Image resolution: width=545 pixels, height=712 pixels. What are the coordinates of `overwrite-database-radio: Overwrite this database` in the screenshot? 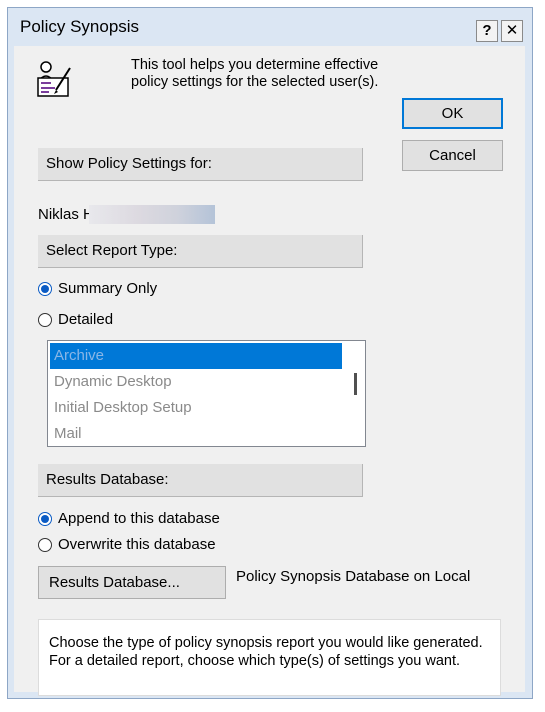 It's located at (127, 544).